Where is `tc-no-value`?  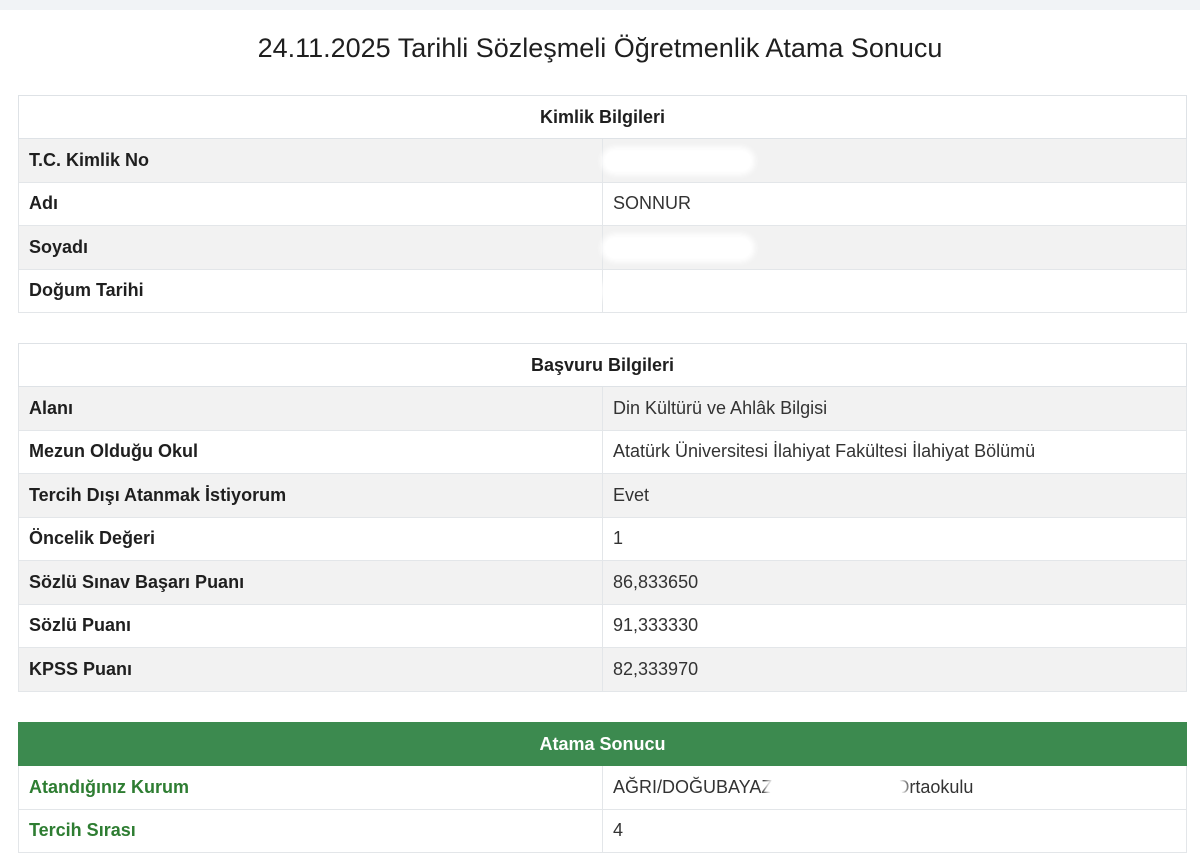 tc-no-value is located at coordinates (894, 160).